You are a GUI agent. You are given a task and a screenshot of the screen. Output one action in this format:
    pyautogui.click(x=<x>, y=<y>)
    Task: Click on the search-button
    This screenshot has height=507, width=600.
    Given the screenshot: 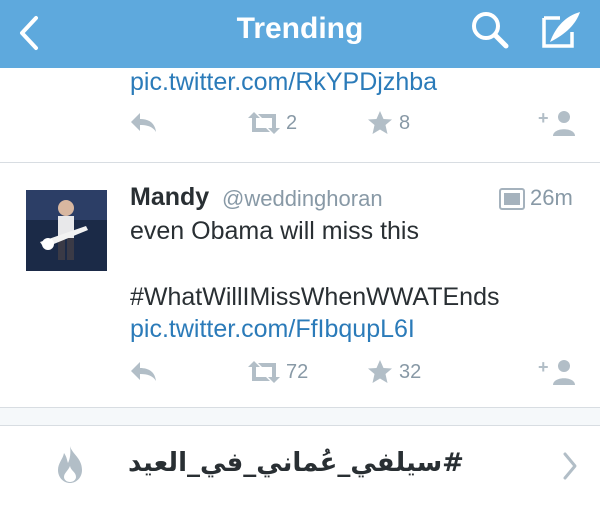 What is the action you would take?
    pyautogui.click(x=490, y=30)
    